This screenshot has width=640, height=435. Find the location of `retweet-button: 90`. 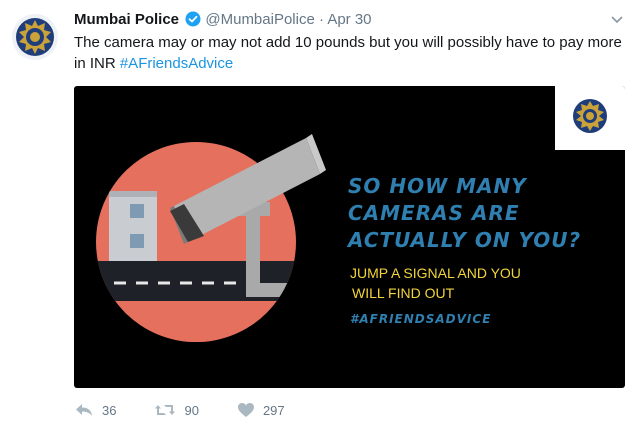

retweet-button: 90 is located at coordinates (176, 410).